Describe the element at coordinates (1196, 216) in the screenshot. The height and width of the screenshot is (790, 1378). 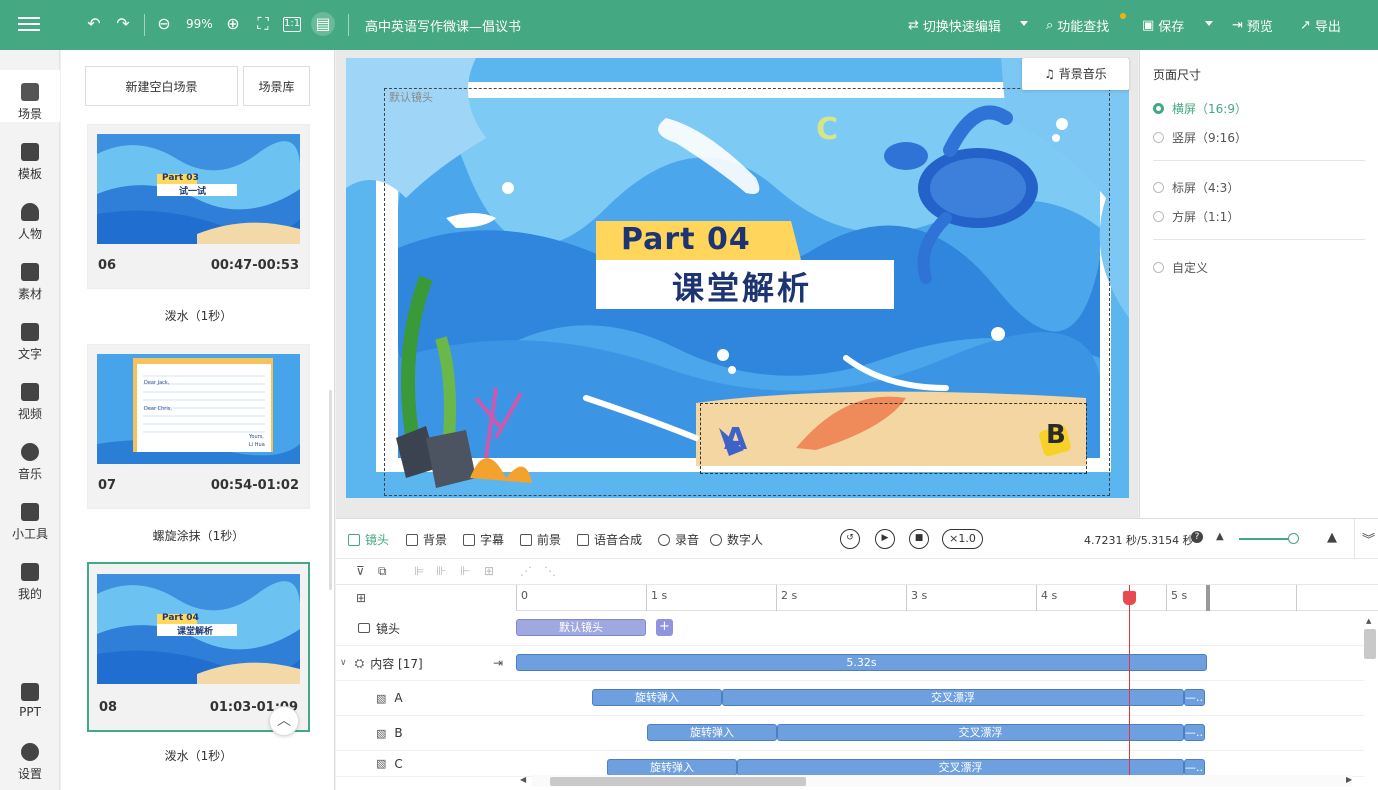
I see `page-size-option-1-1: 方屏（1:1）` at that location.